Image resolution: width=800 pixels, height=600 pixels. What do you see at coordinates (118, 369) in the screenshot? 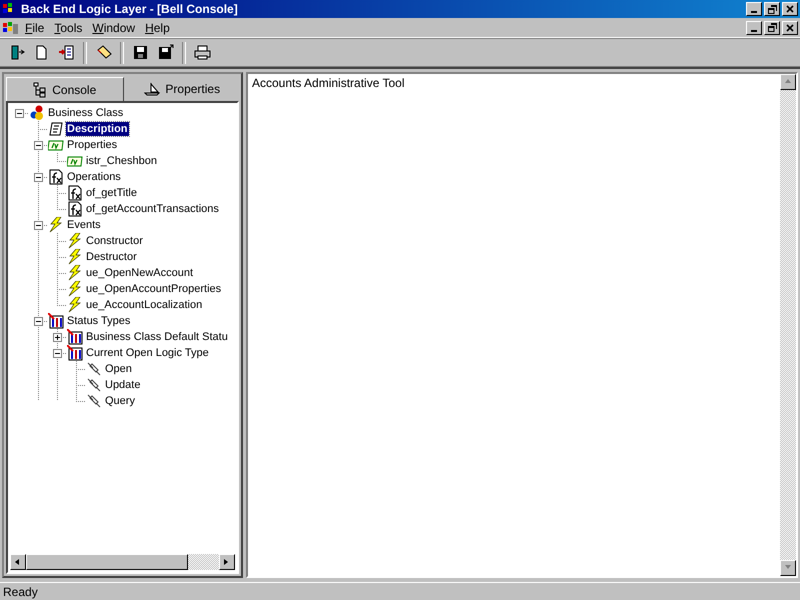
I see `tree-item: Open` at bounding box center [118, 369].